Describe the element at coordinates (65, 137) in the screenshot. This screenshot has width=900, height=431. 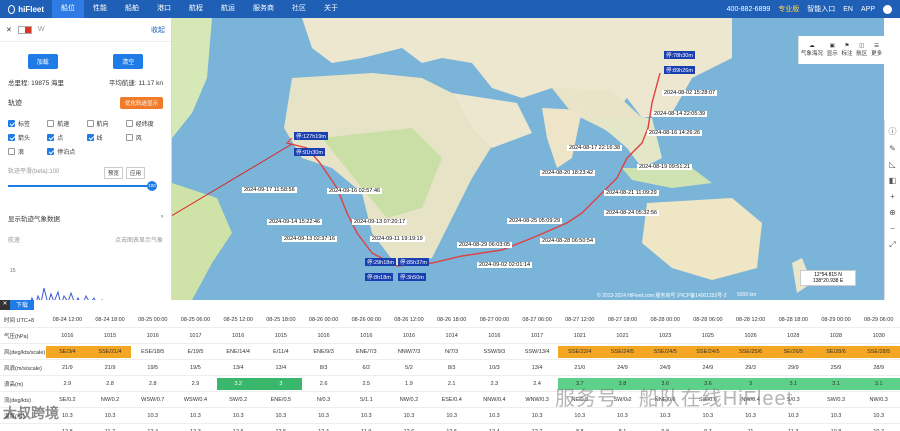
I see `track-option: 点` at that location.